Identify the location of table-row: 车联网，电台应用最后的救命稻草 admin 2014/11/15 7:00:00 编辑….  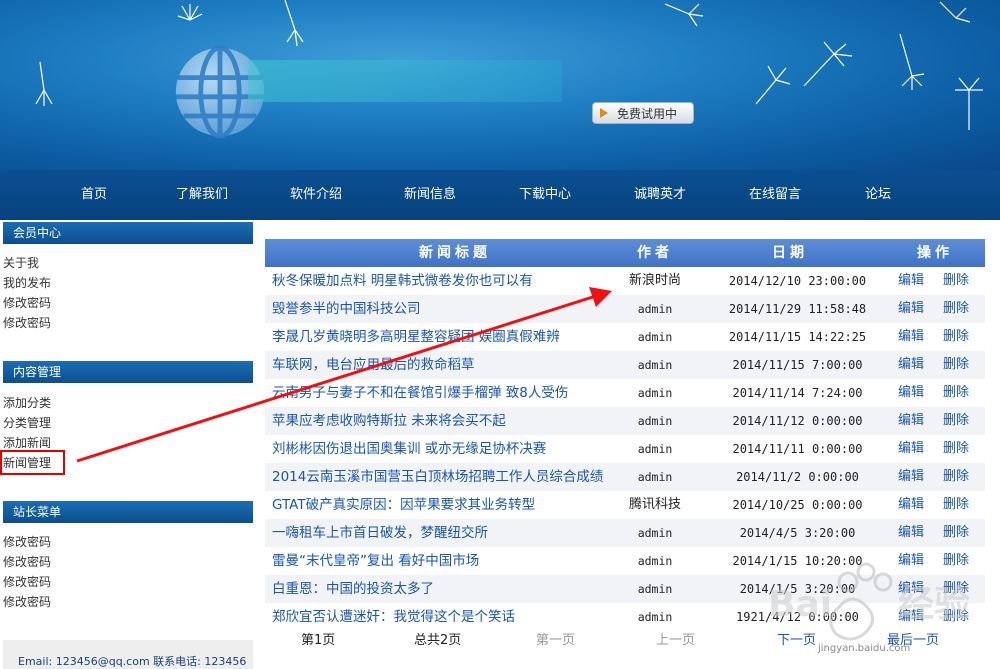
(625, 365).